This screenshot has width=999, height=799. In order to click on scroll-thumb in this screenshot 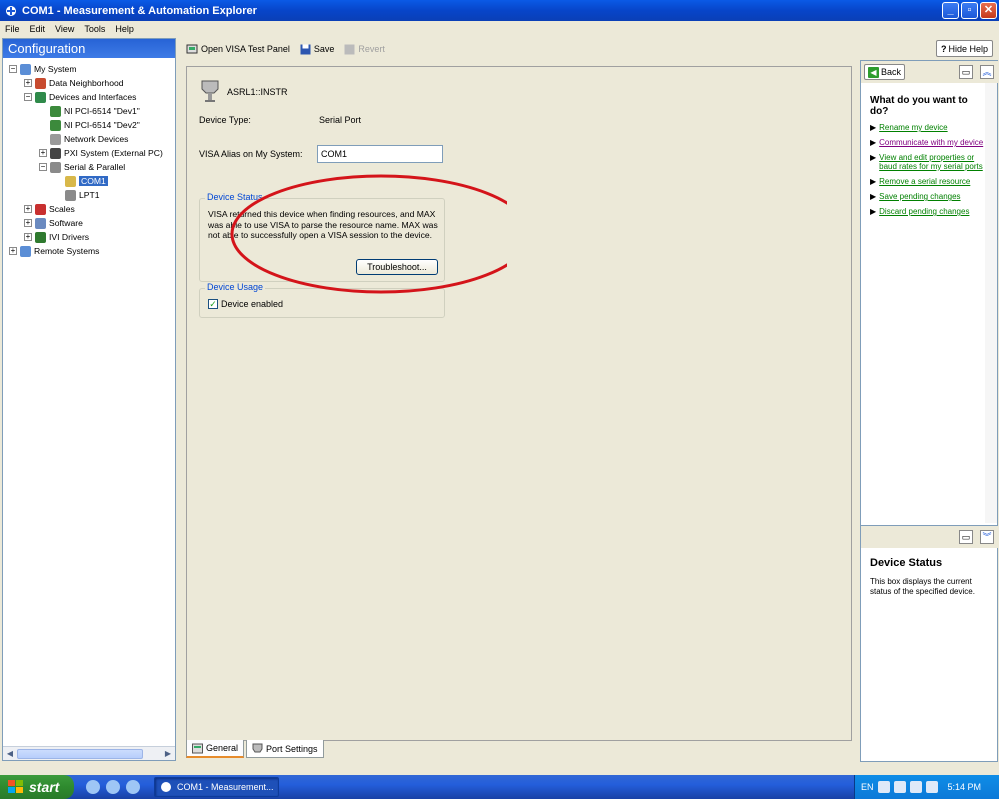, I will do `click(80, 754)`.